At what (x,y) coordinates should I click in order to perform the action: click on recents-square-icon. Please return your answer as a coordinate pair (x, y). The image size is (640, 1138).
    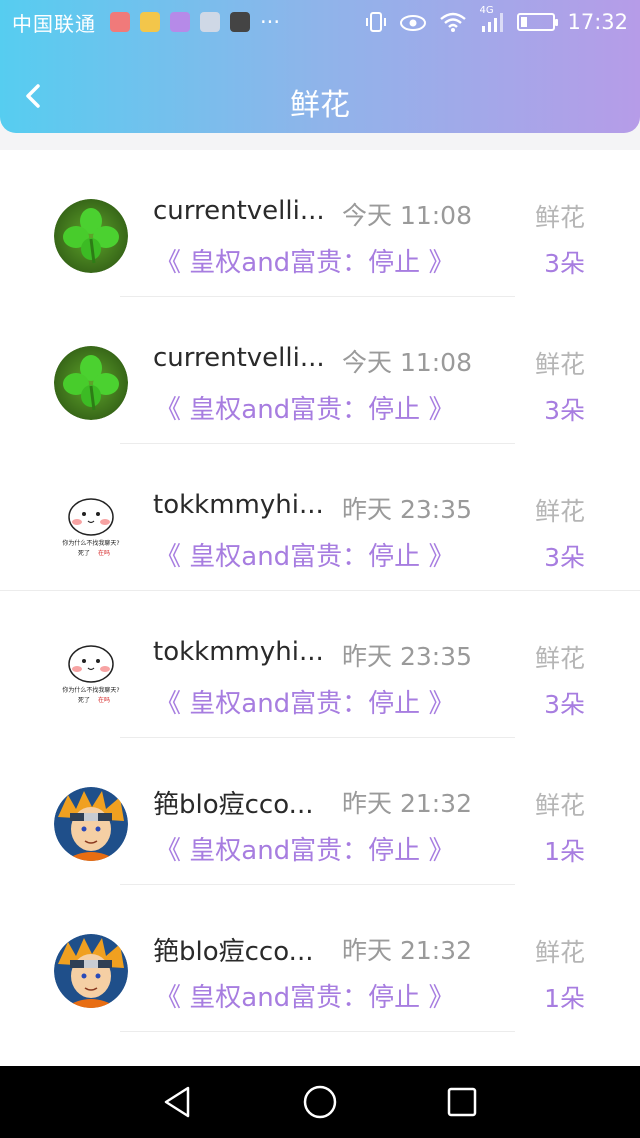
    Looking at the image, I should click on (462, 1102).